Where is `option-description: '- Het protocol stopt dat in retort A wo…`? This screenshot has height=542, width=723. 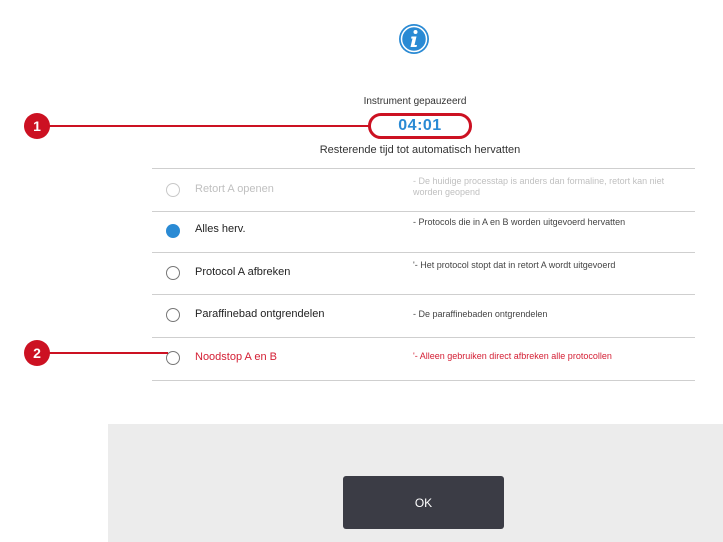 option-description: '- Het protocol stopt dat in retort A wo… is located at coordinates (514, 265).